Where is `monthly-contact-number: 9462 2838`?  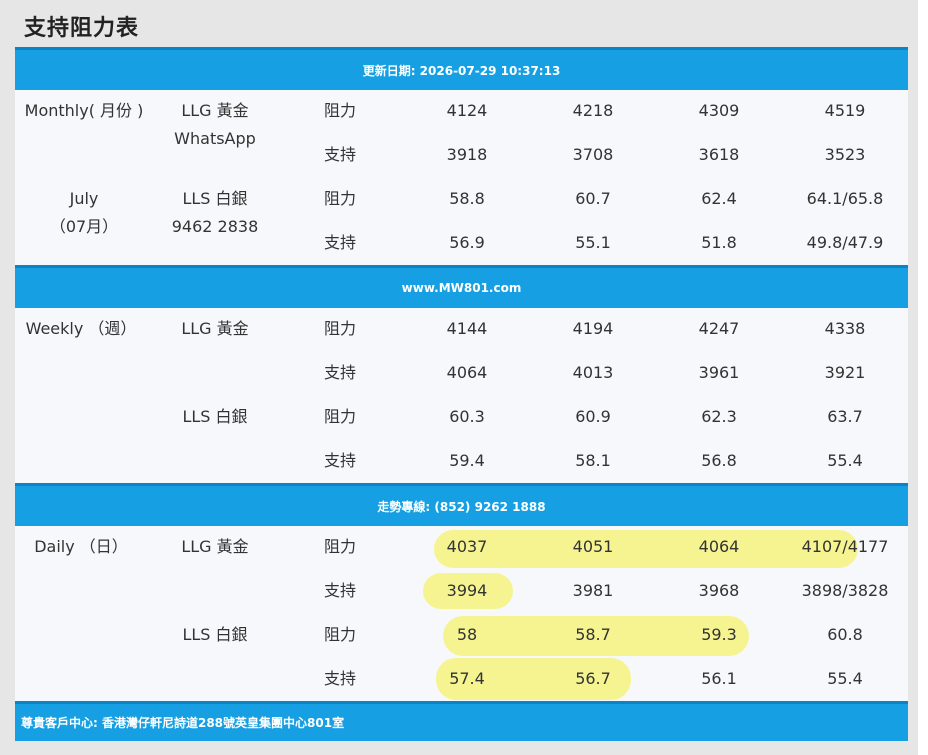 monthly-contact-number: 9462 2838 is located at coordinates (215, 226).